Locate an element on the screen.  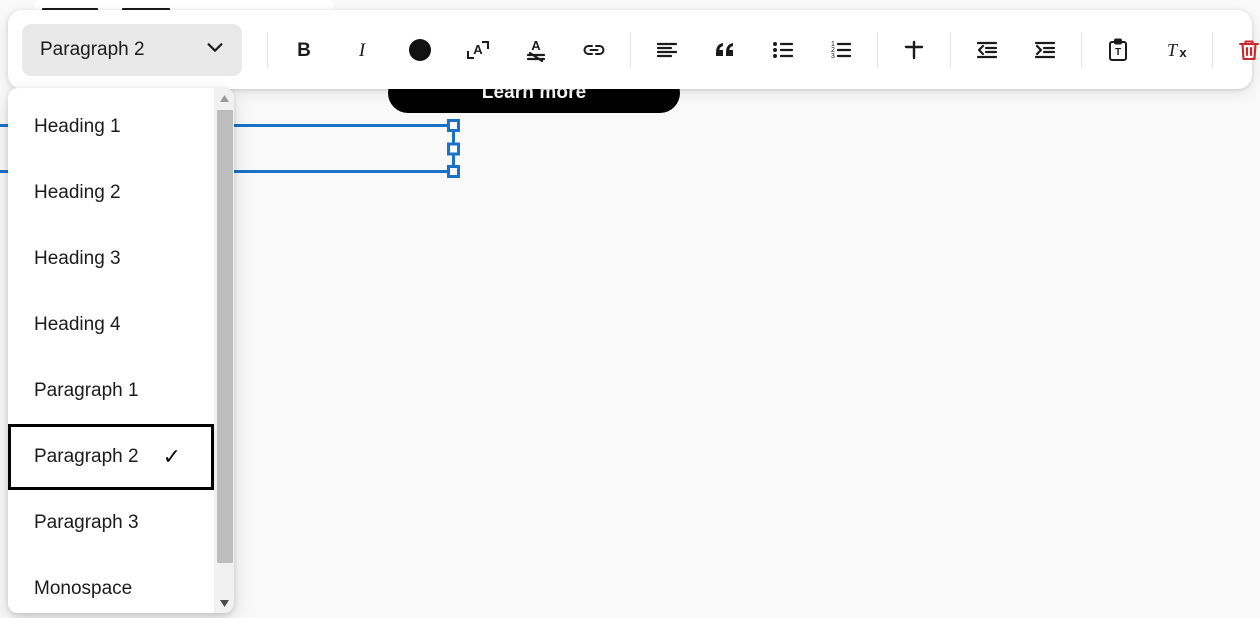
svg-text: I is located at coordinates (362, 50).